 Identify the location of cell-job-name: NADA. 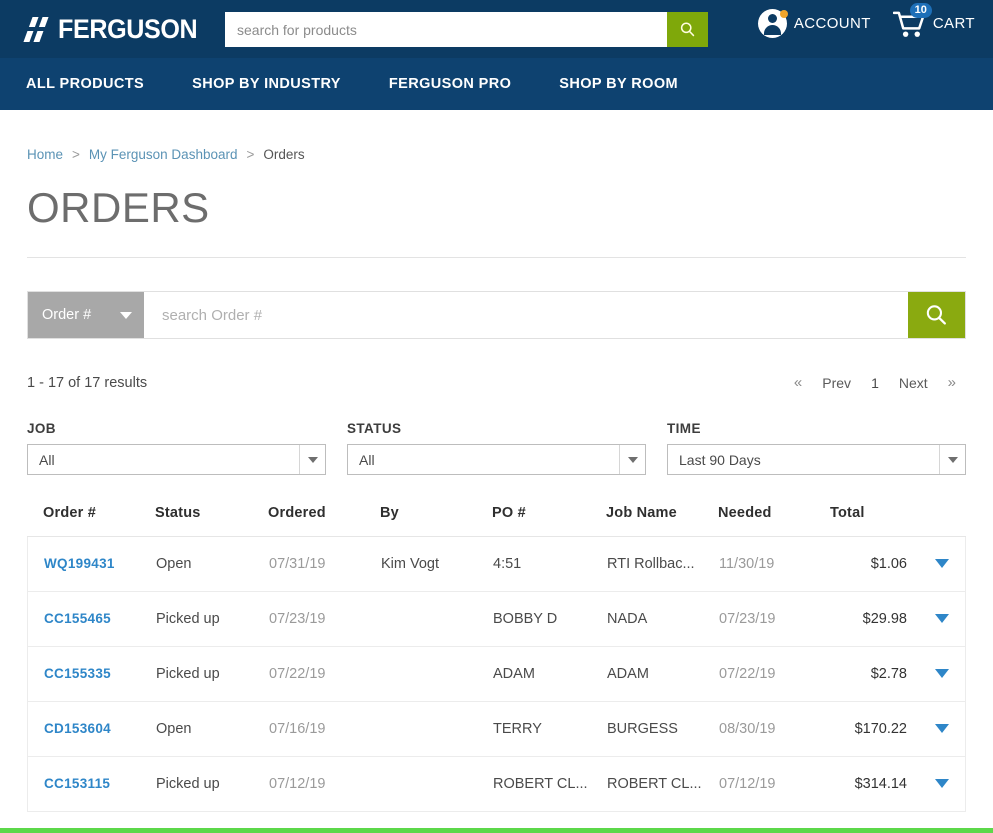
(627, 619).